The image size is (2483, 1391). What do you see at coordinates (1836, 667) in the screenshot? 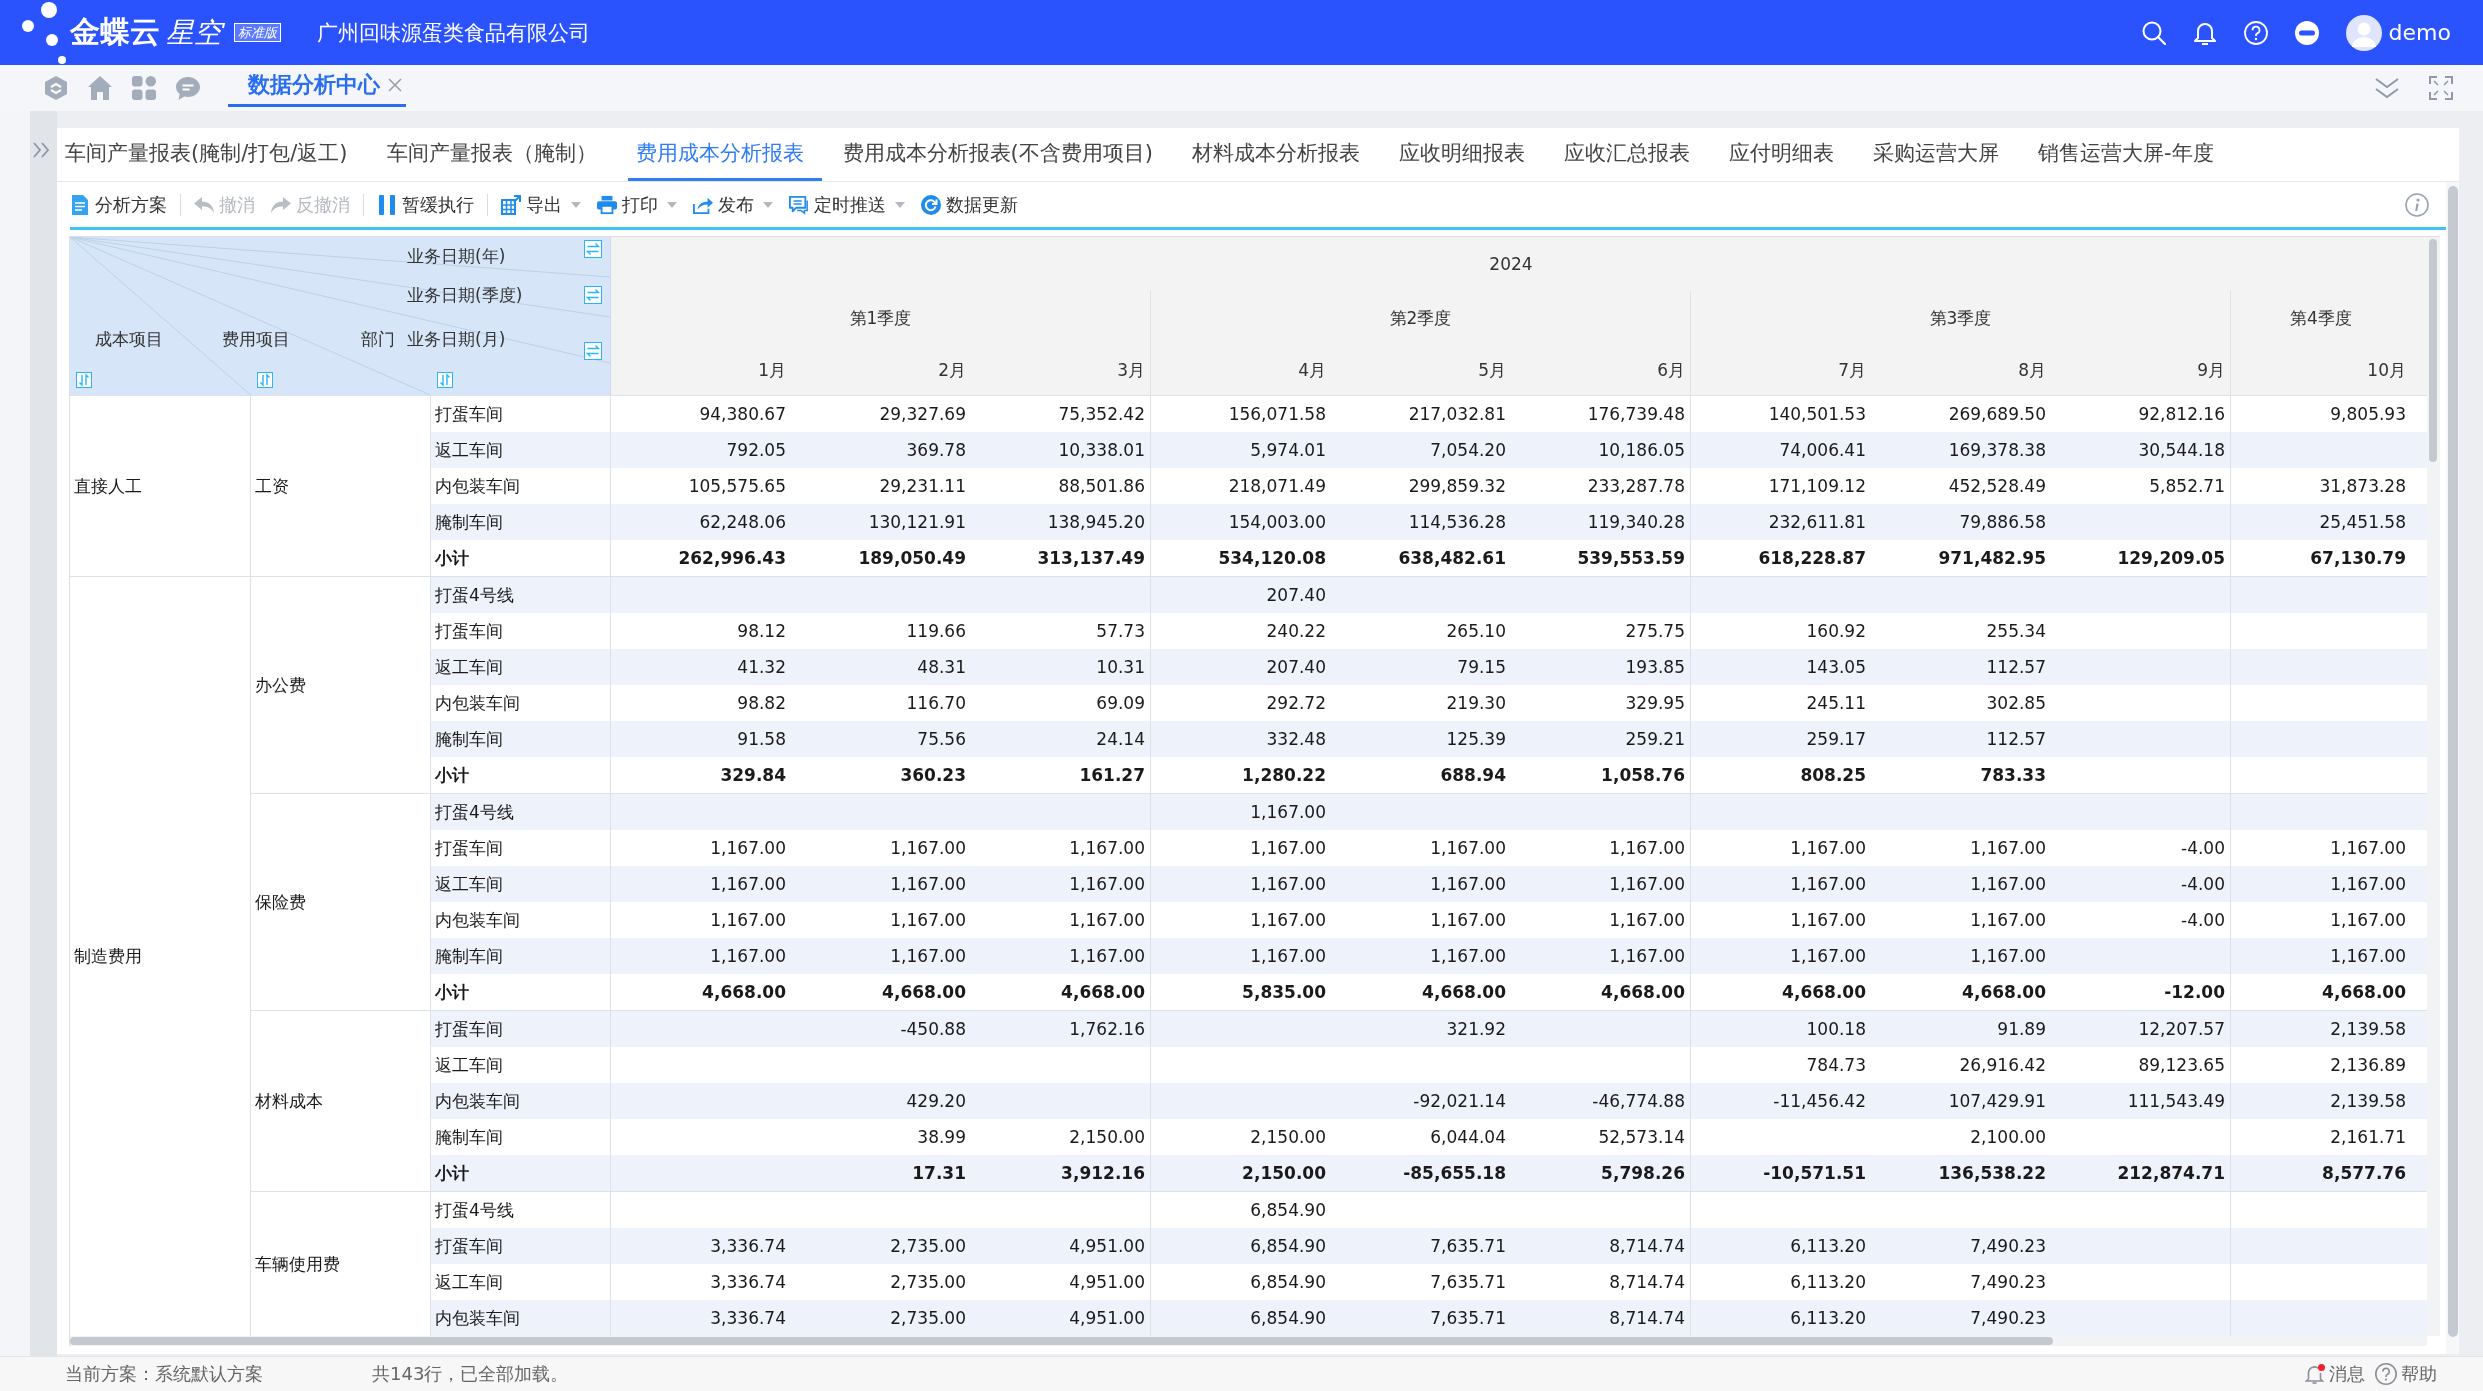
I see `table-cell-text: 143.05` at bounding box center [1836, 667].